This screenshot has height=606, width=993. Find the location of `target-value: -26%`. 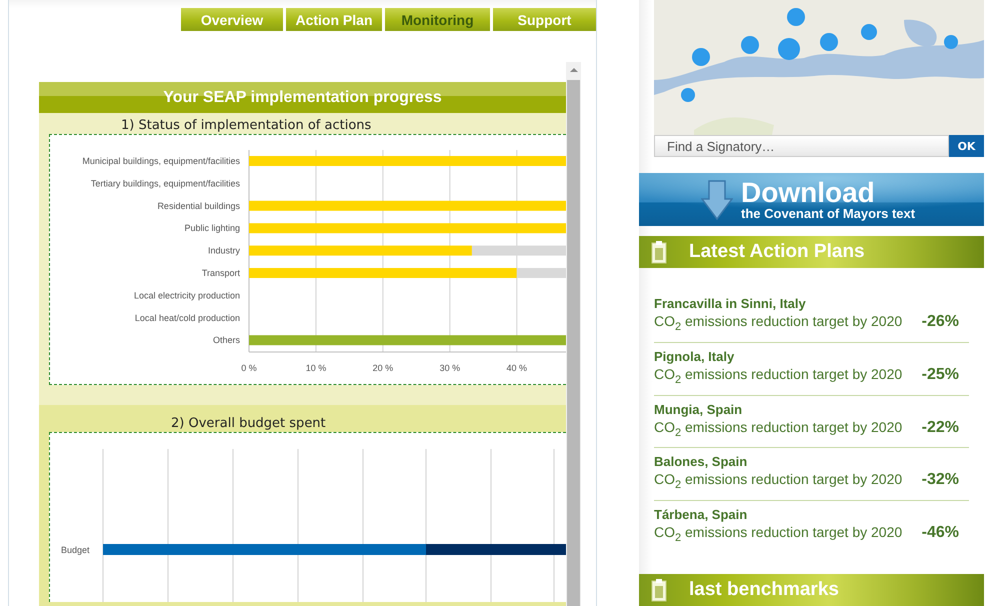

target-value: -26% is located at coordinates (940, 322).